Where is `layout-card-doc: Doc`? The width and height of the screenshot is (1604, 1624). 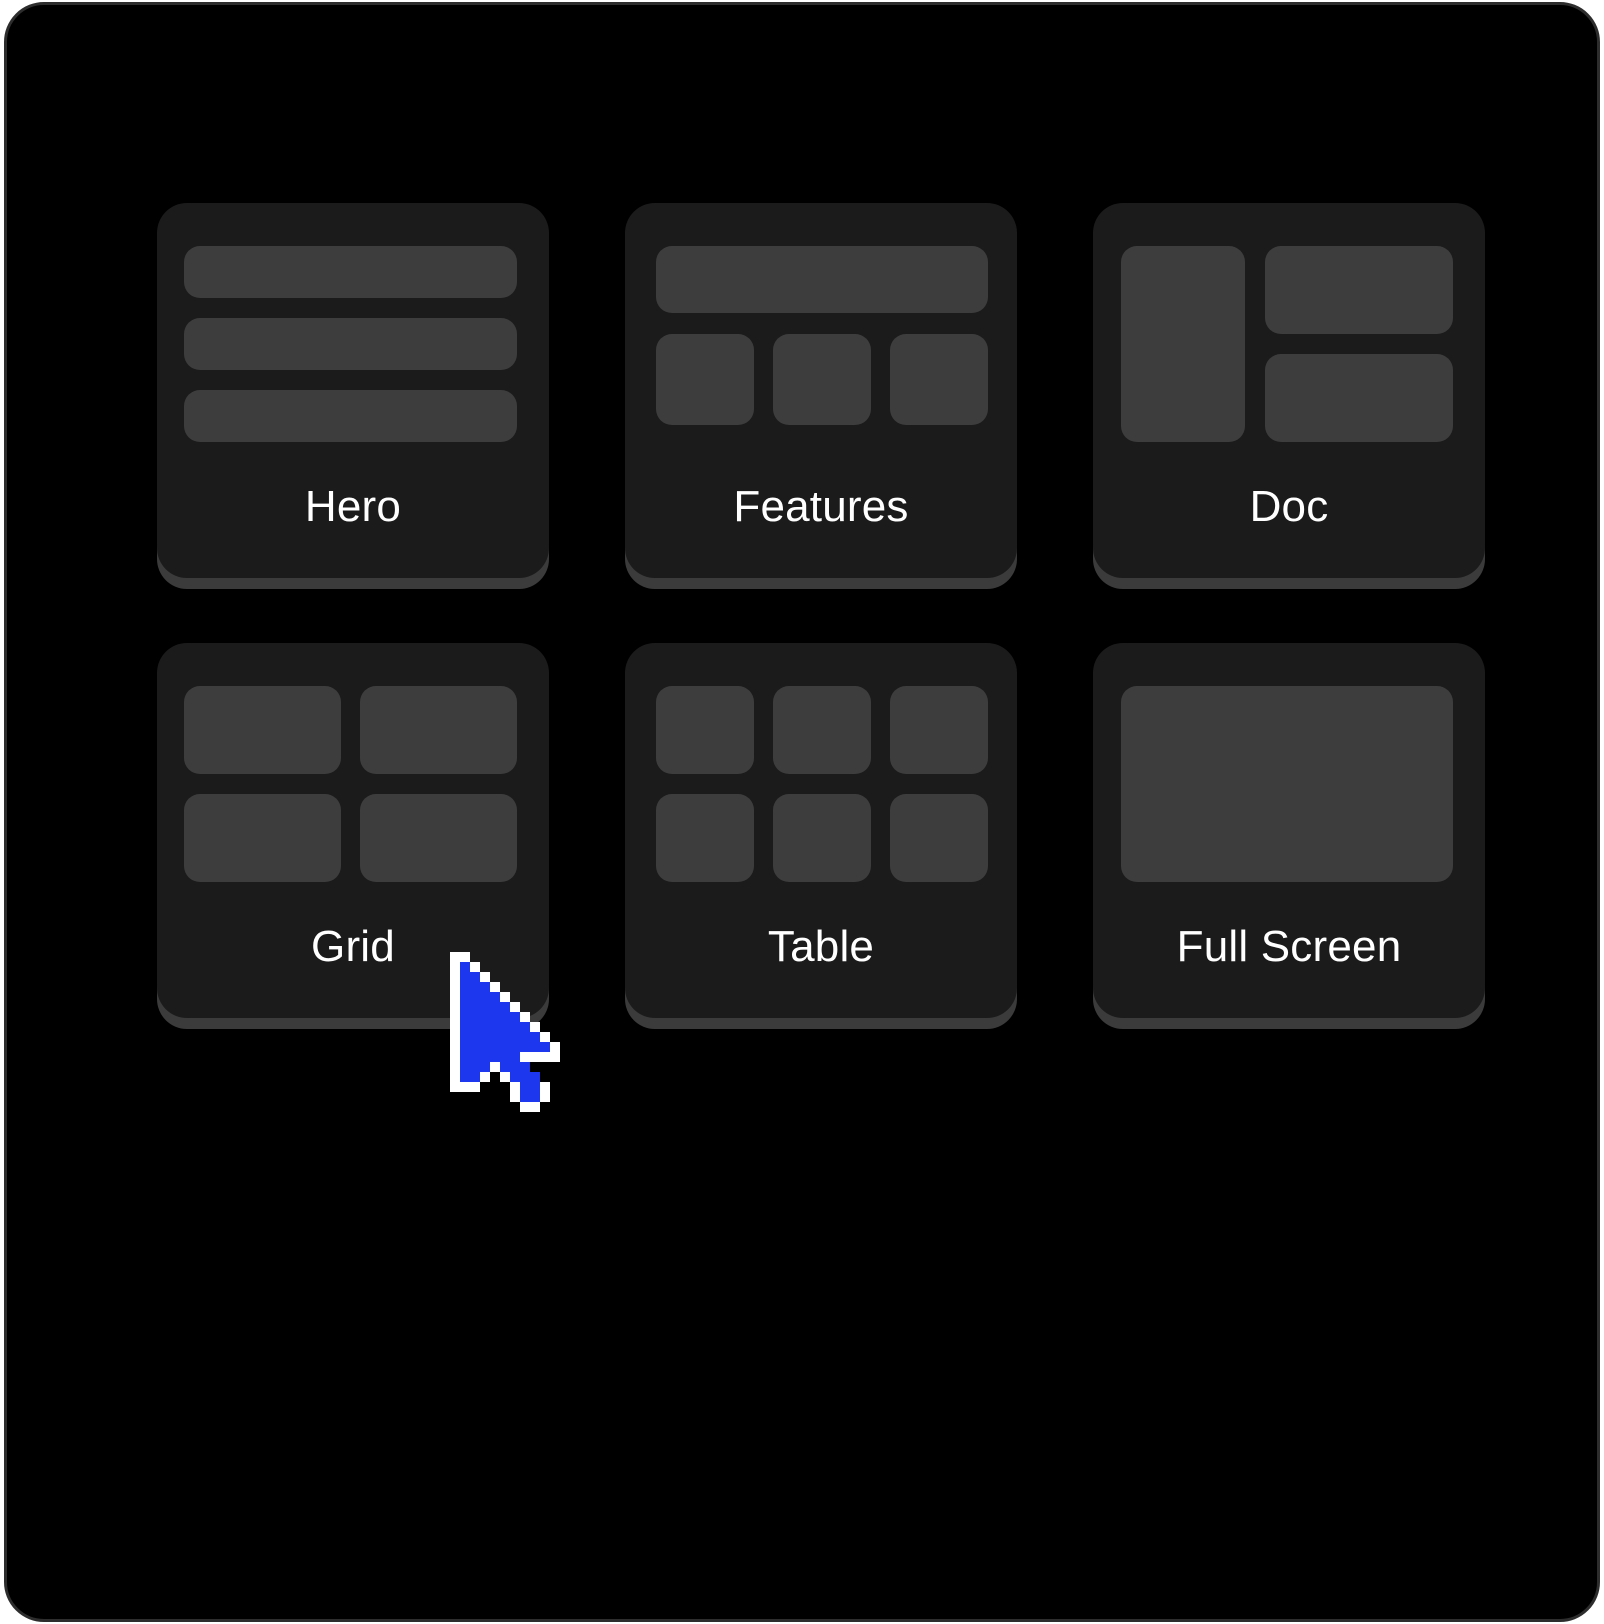 layout-card-doc: Doc is located at coordinates (1289, 390).